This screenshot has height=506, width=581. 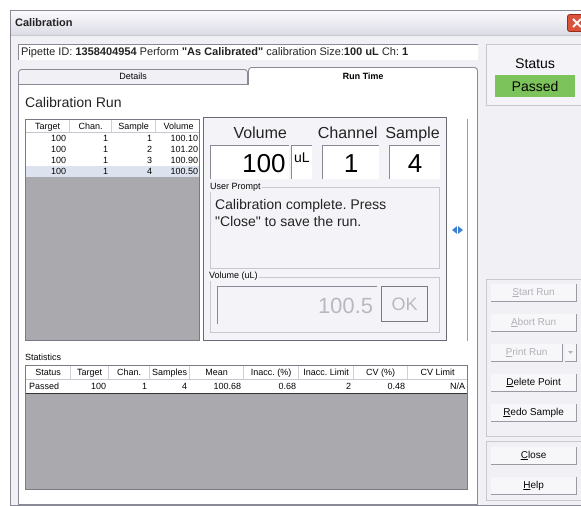 What do you see at coordinates (260, 134) in the screenshot?
I see `volume-label: Volume` at bounding box center [260, 134].